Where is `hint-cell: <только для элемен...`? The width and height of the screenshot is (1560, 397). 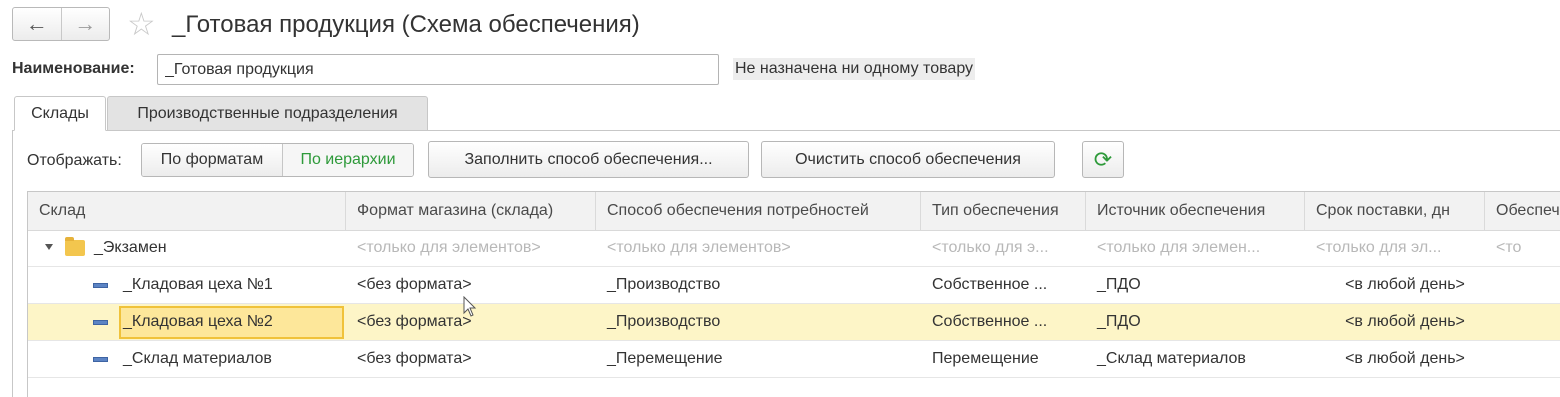 hint-cell: <только для элемен... is located at coordinates (1179, 247).